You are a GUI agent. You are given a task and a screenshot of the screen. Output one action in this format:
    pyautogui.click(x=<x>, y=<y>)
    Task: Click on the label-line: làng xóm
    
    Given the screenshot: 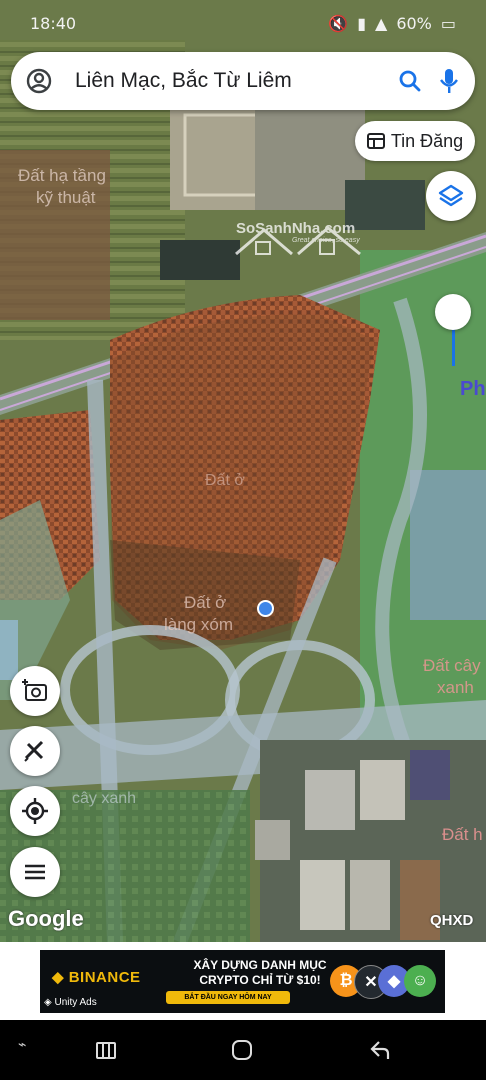 What is the action you would take?
    pyautogui.click(x=198, y=624)
    